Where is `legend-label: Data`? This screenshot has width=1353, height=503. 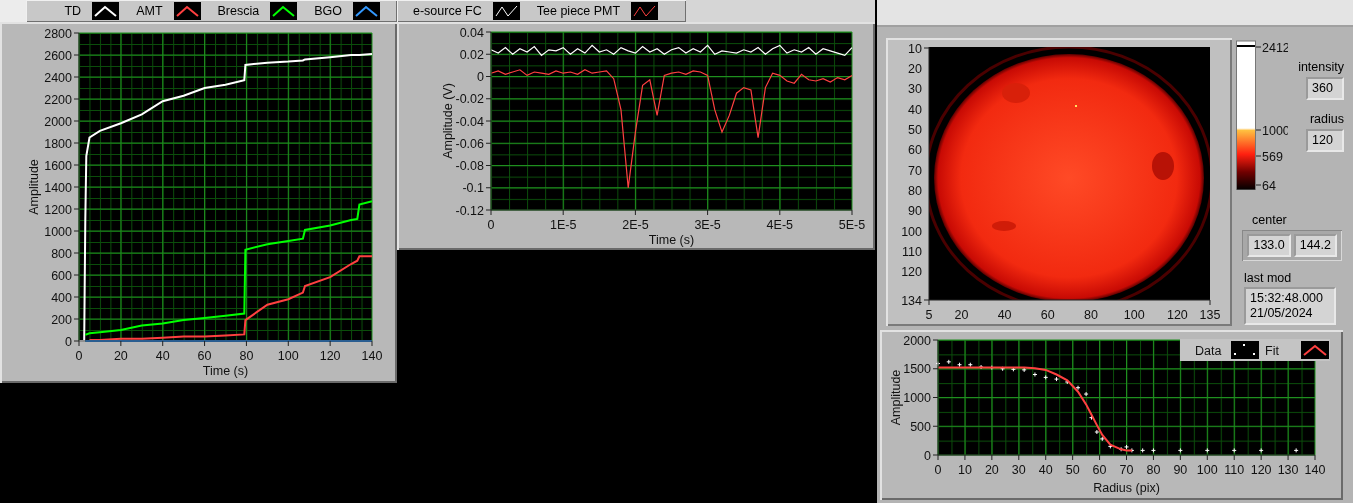 legend-label: Data is located at coordinates (1208, 351).